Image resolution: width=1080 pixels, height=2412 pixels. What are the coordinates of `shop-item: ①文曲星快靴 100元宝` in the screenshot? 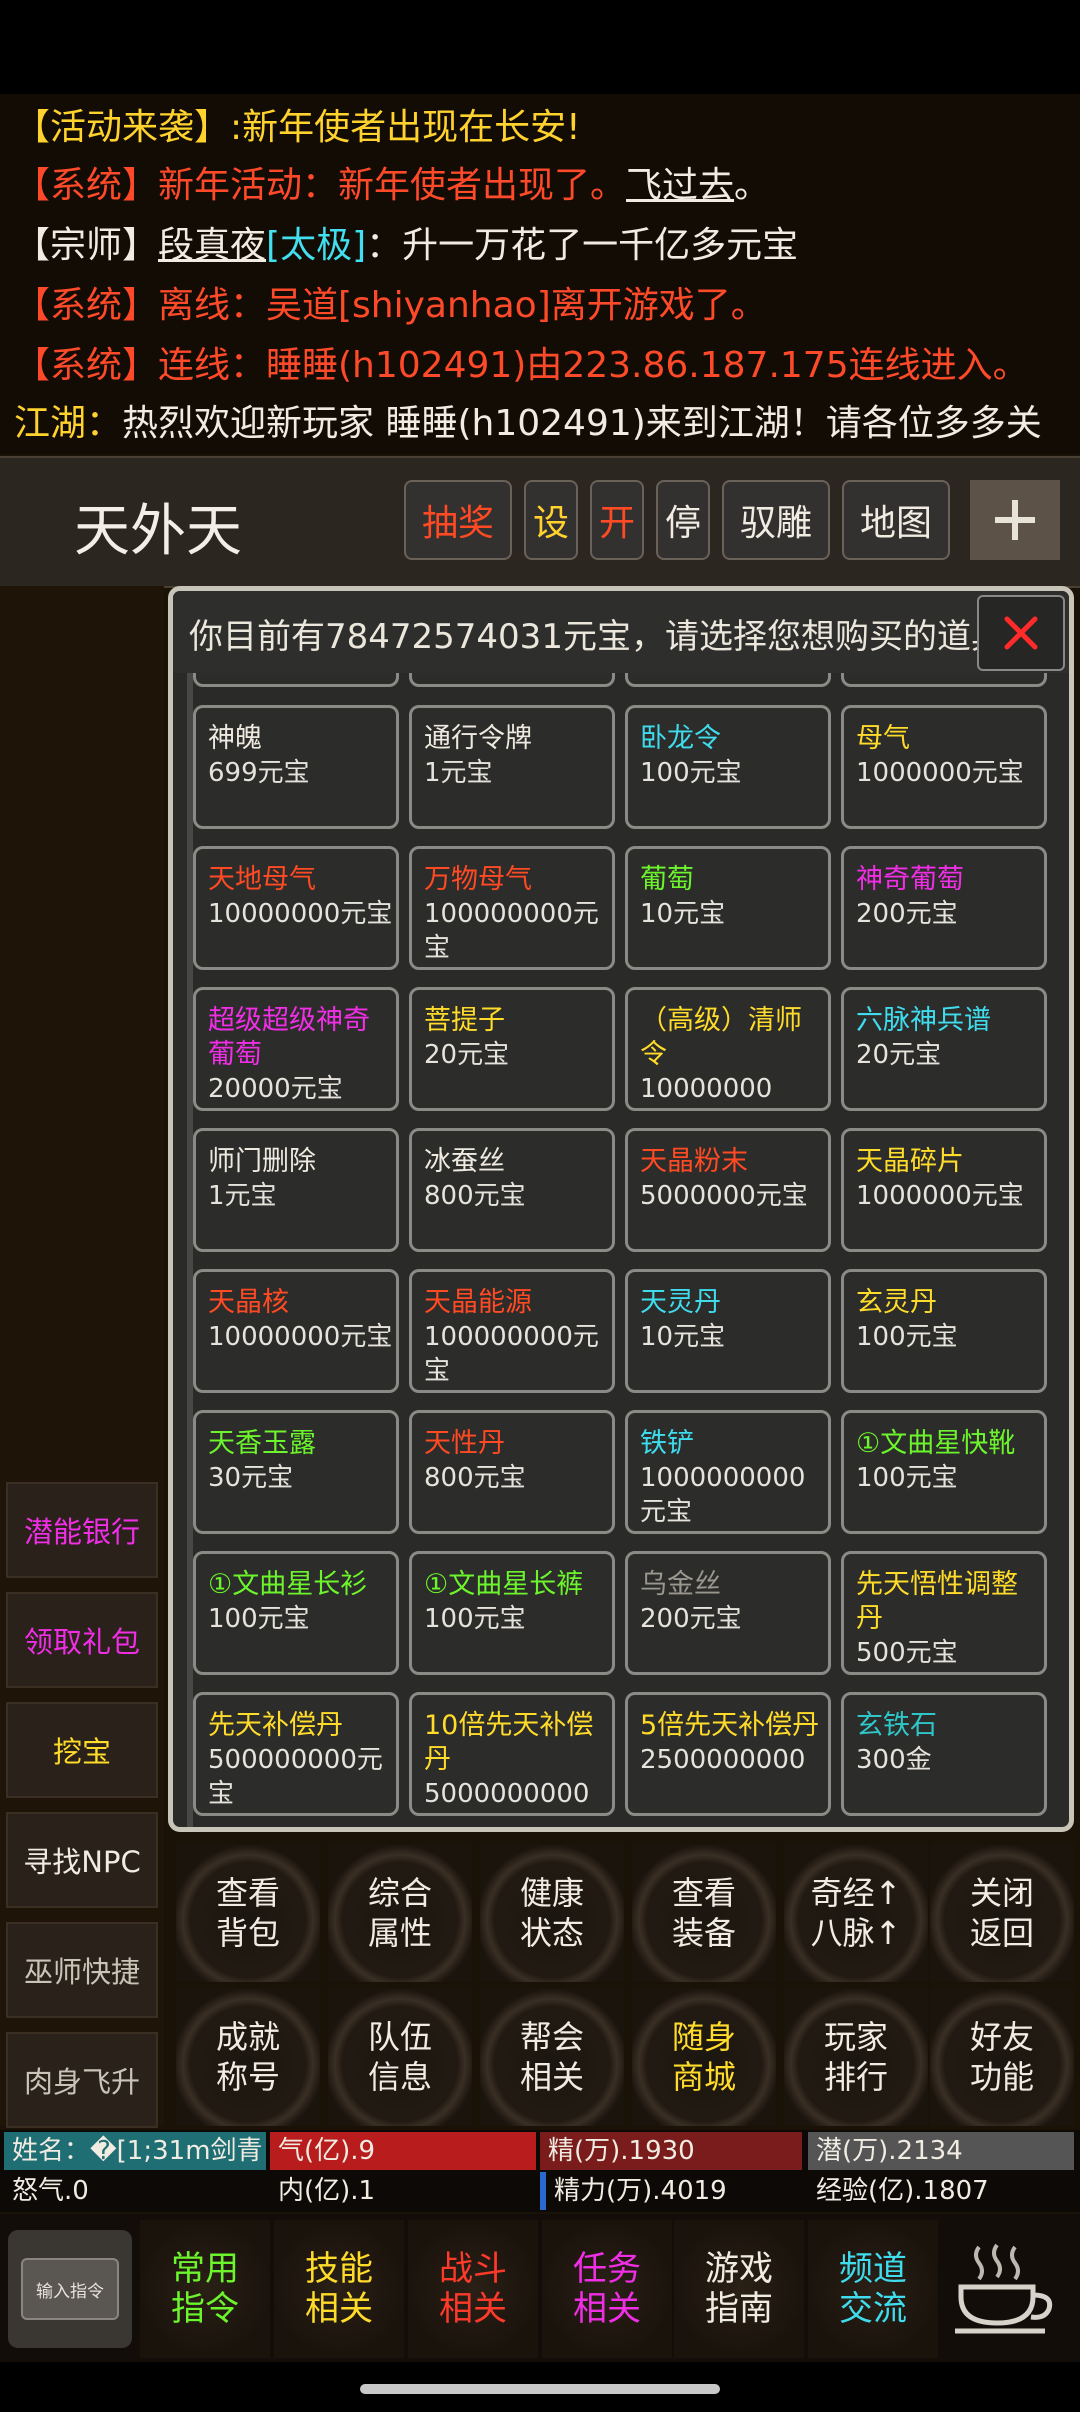 It's located at (944, 1472).